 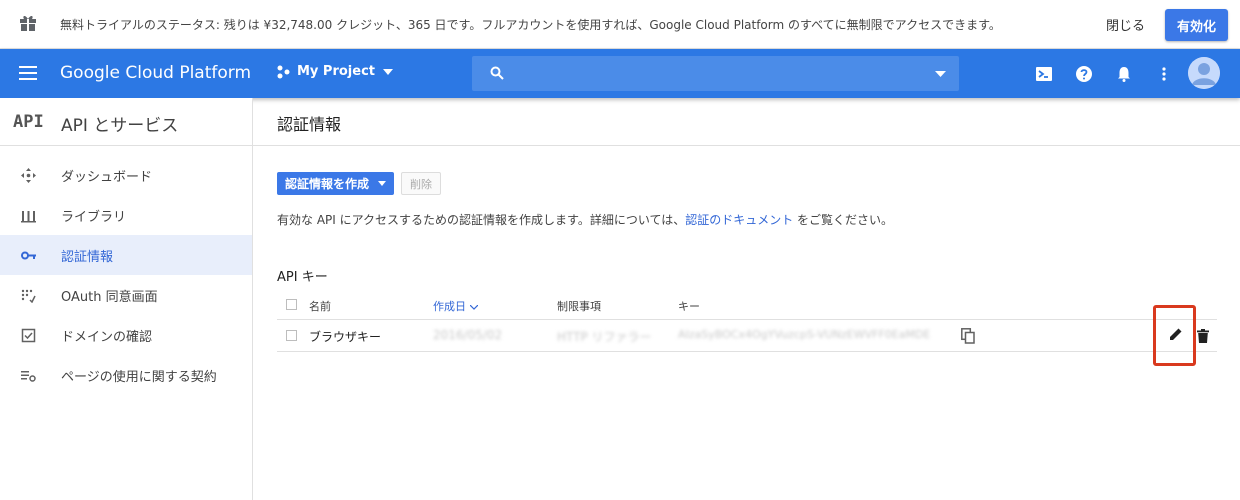 I want to click on page-title-bar: 認証情報, so click(x=746, y=122).